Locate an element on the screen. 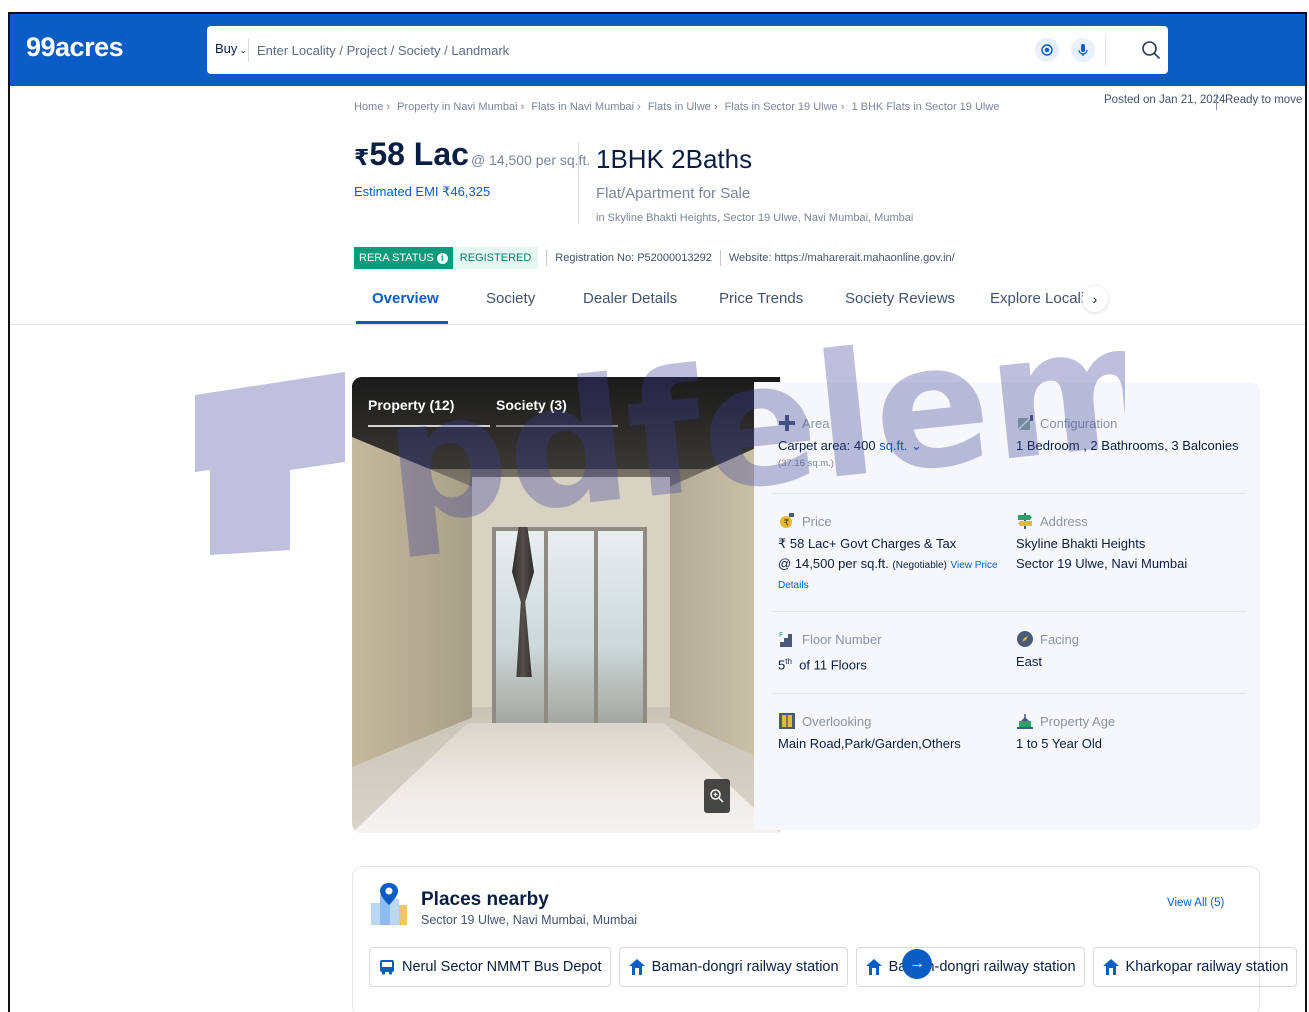  gallery-tab-society: Society (3) is located at coordinates (531, 405).